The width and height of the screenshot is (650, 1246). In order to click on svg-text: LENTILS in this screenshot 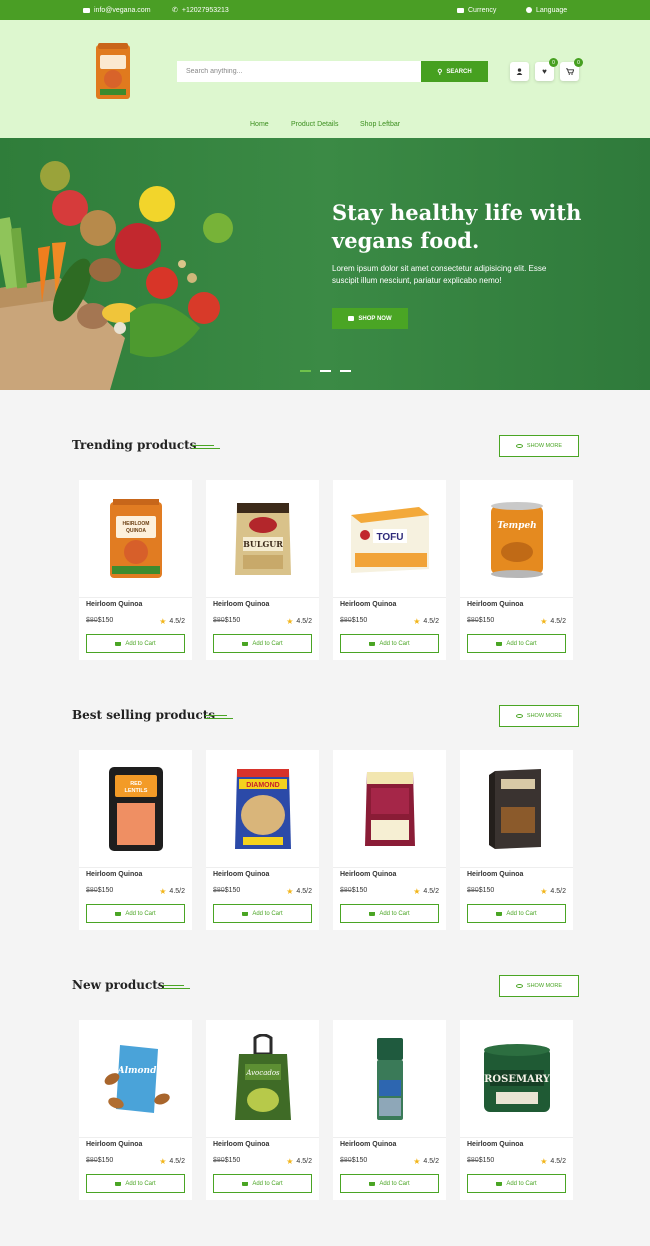, I will do `click(135, 791)`.